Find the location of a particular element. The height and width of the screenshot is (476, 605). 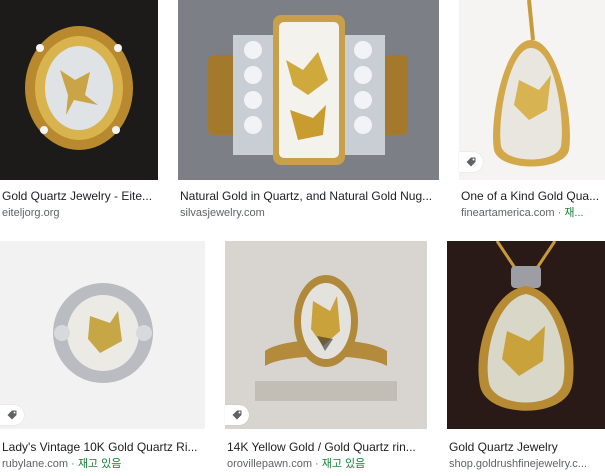

result-source: eiteljorg.org is located at coordinates (79, 213).